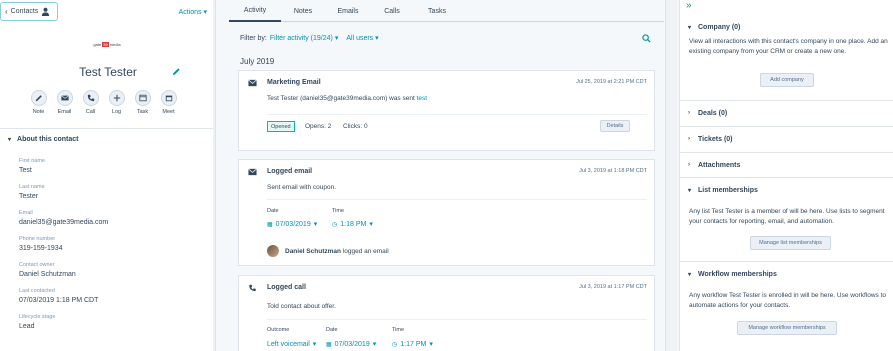  Describe the element at coordinates (787, 328) in the screenshot. I see `manage-workflow-memberships-button: Manage workflow memberships` at that location.